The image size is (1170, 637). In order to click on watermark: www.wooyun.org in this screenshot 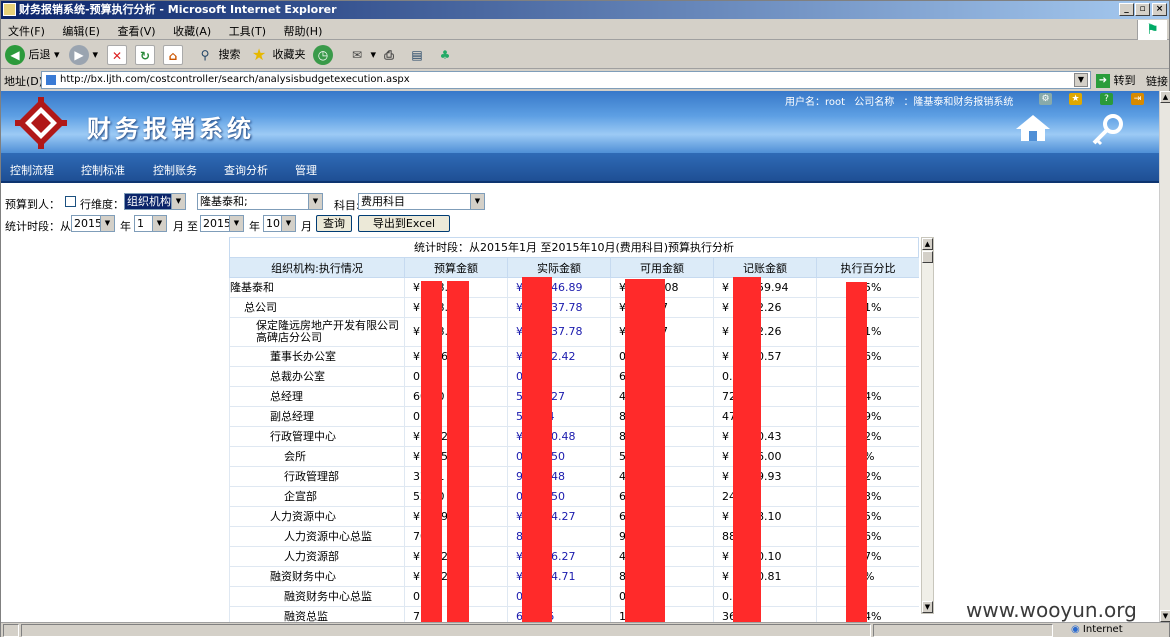, I will do `click(1051, 610)`.